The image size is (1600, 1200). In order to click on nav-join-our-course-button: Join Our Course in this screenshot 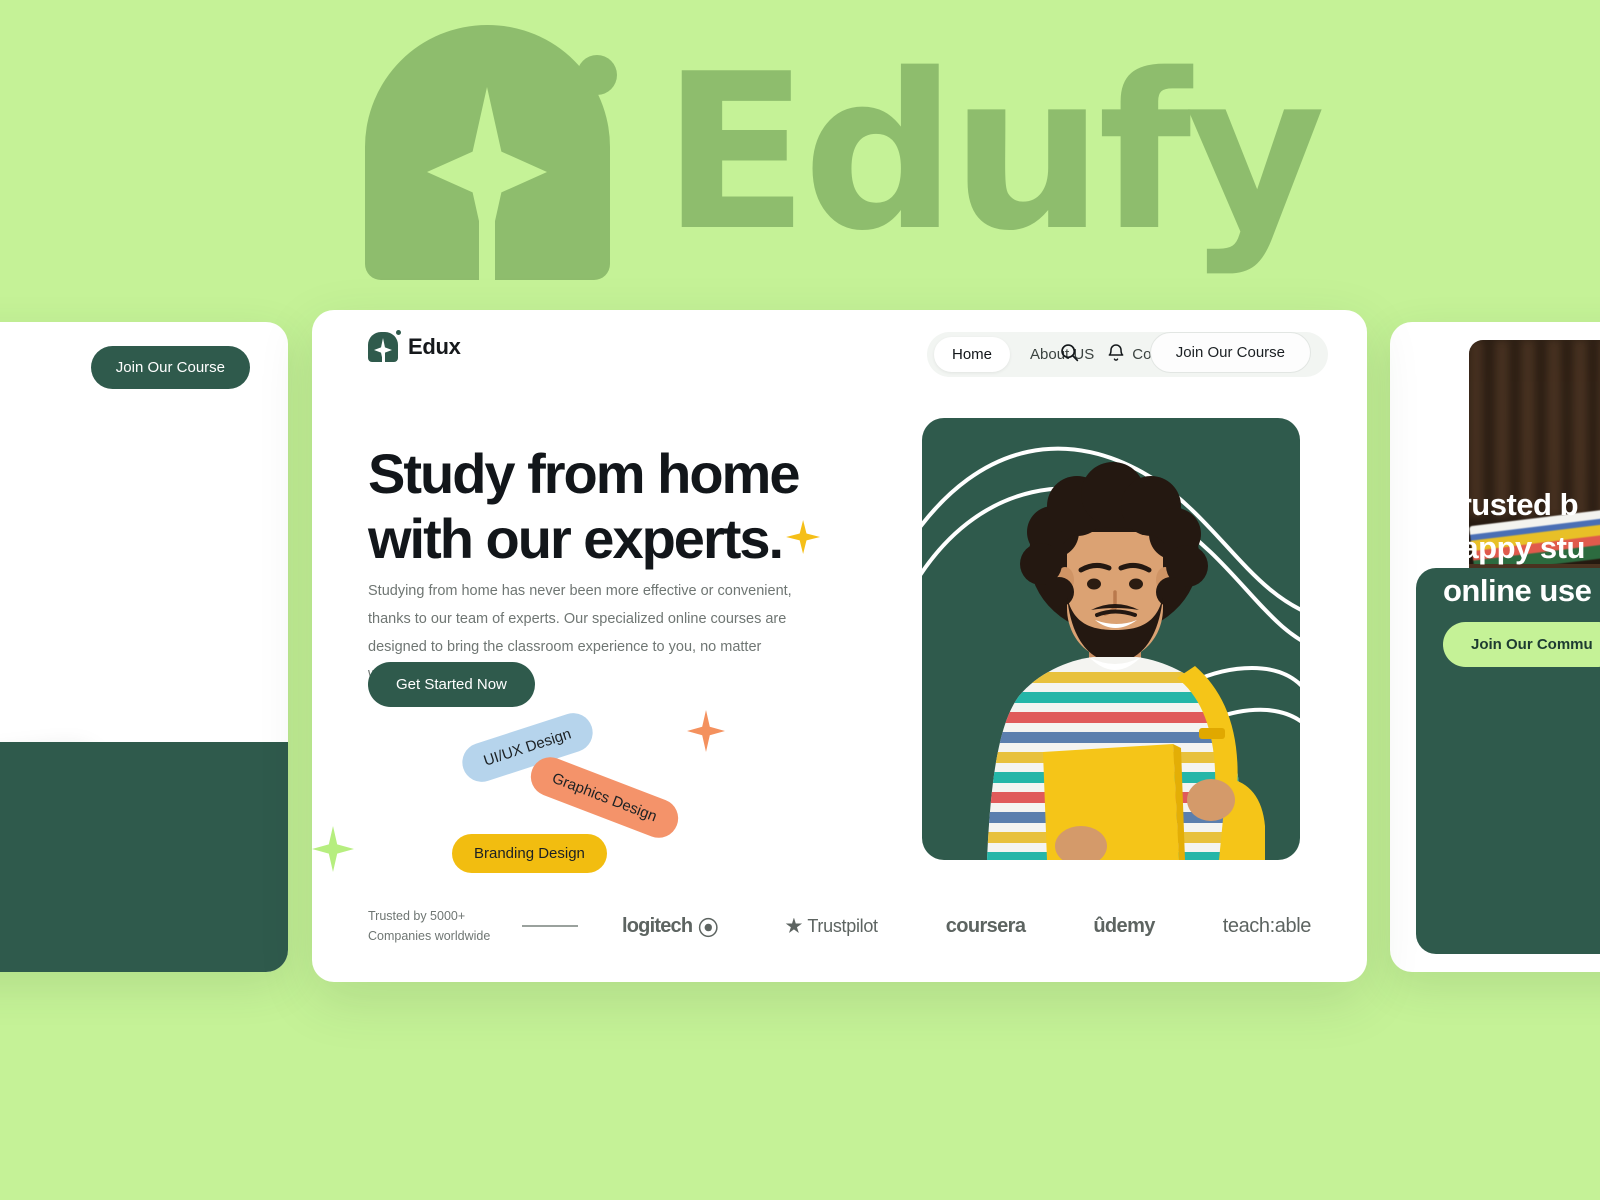, I will do `click(1230, 352)`.